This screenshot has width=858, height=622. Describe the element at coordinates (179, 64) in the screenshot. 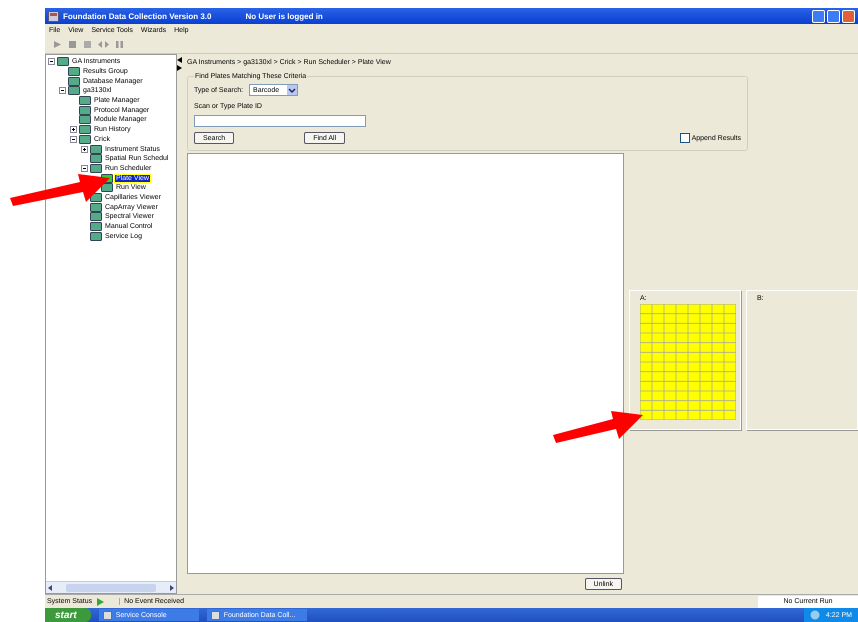

I see `splitter-arrows-icon` at that location.